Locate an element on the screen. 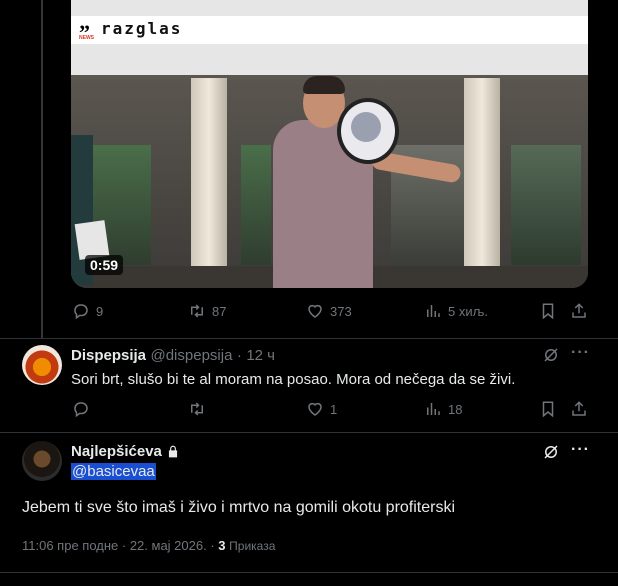 This screenshot has height=586, width=618. reply-button is located at coordinates (84, 409).